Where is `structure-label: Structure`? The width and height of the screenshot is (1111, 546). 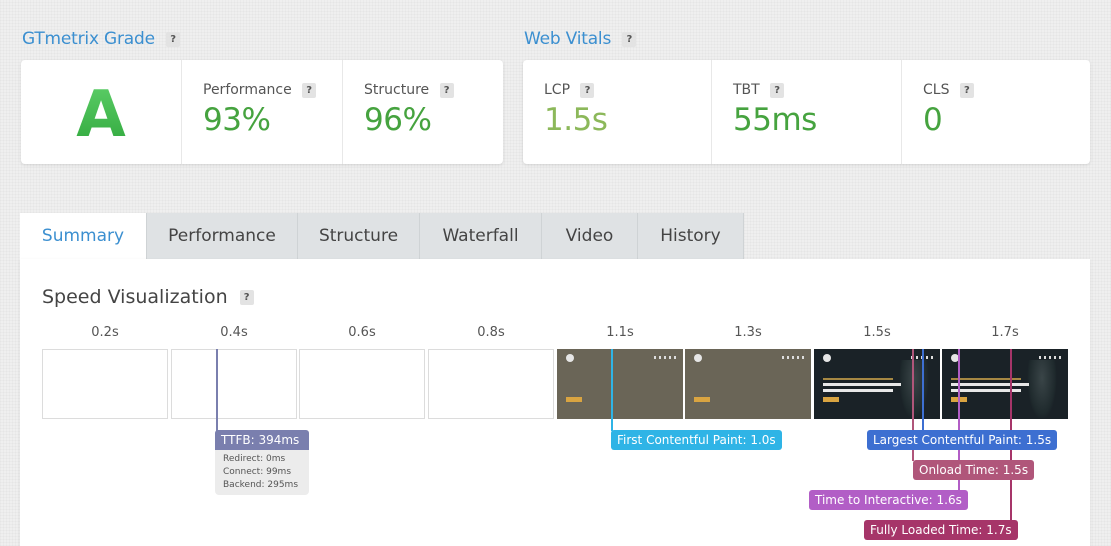
structure-label: Structure is located at coordinates (397, 90).